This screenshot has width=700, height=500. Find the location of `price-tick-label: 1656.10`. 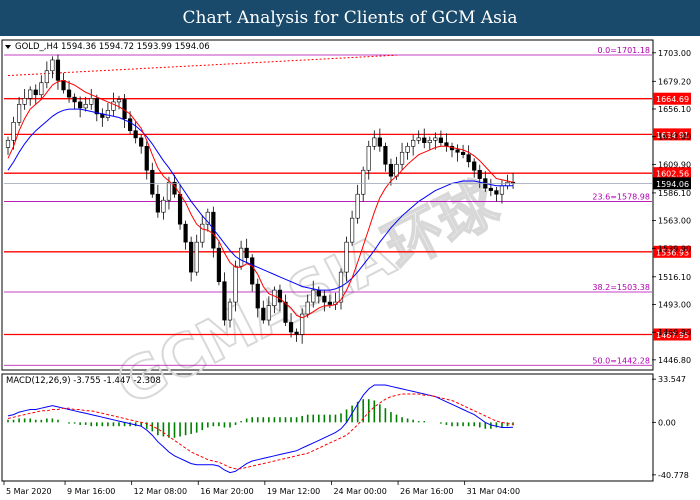

price-tick-label: 1656.10 is located at coordinates (674, 109).